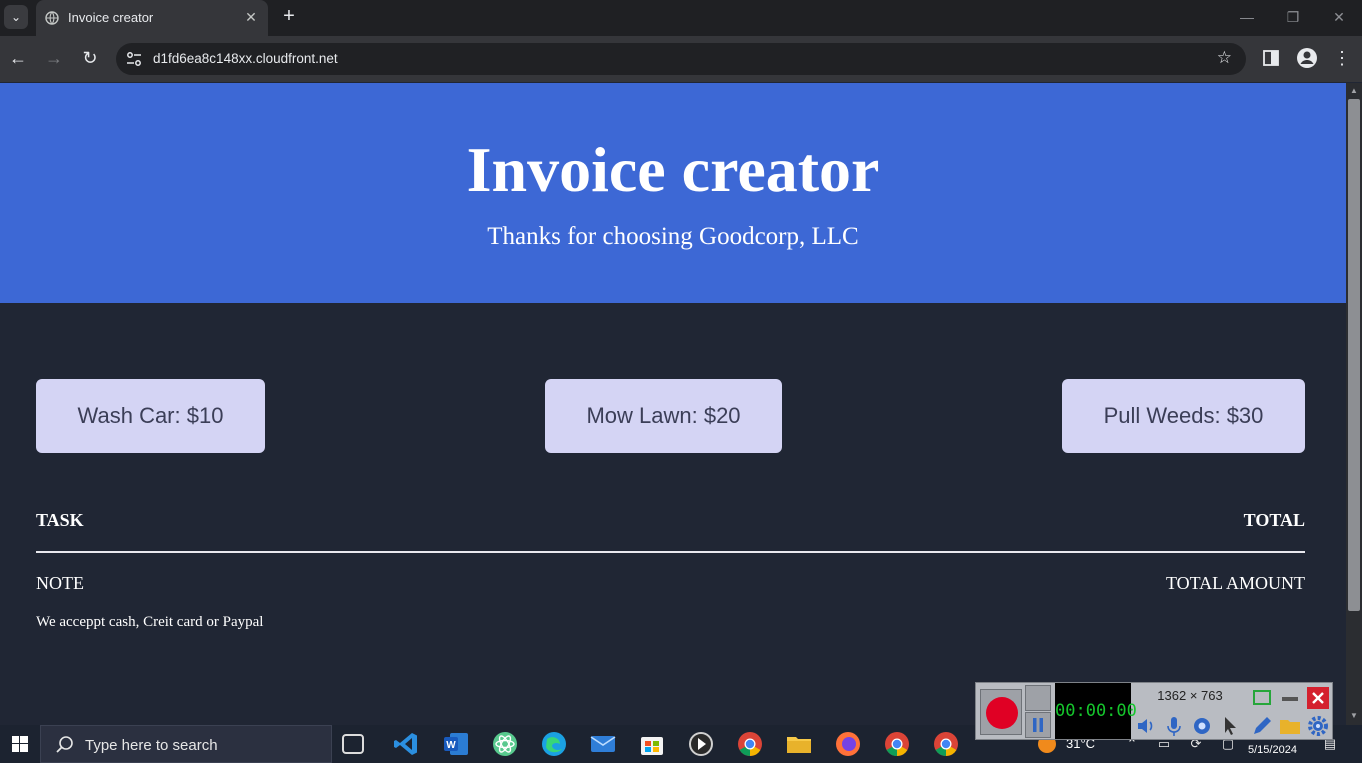 Image resolution: width=1362 pixels, height=763 pixels. Describe the element at coordinates (134, 59) in the screenshot. I see `site-info-icon` at that location.